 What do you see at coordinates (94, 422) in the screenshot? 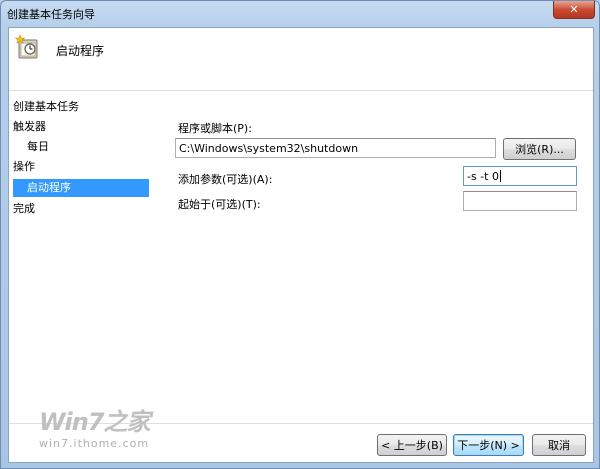
I see `watermark-logo: Win7之家` at bounding box center [94, 422].